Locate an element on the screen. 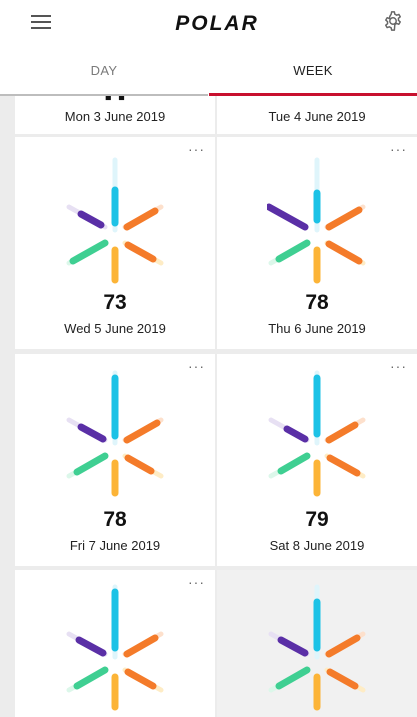 The height and width of the screenshot is (717, 417). menu-button is located at coordinates (42, 22).